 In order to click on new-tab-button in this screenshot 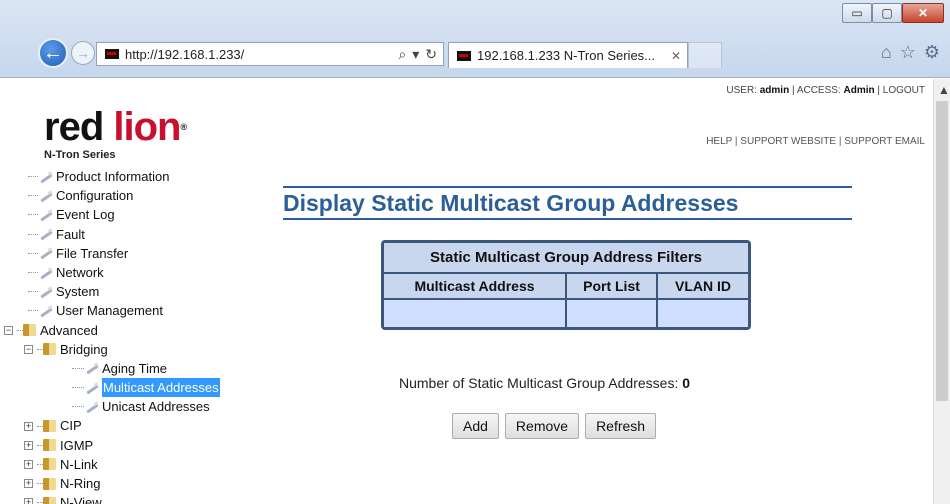, I will do `click(705, 55)`.